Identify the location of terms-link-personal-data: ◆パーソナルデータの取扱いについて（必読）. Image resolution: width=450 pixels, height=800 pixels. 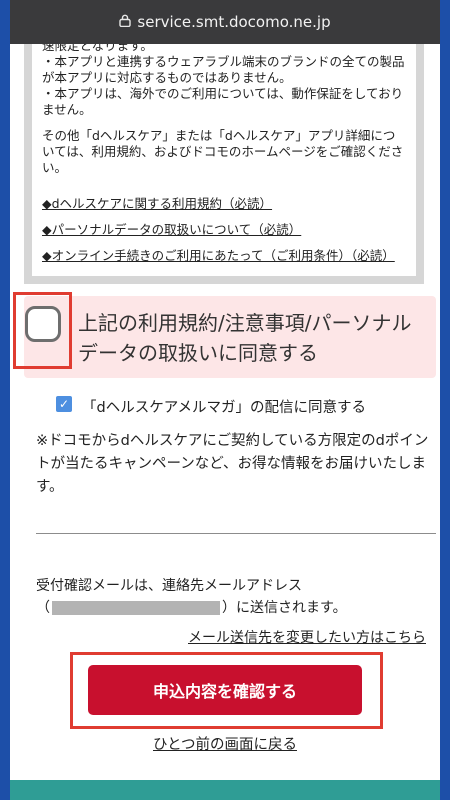
(224, 230).